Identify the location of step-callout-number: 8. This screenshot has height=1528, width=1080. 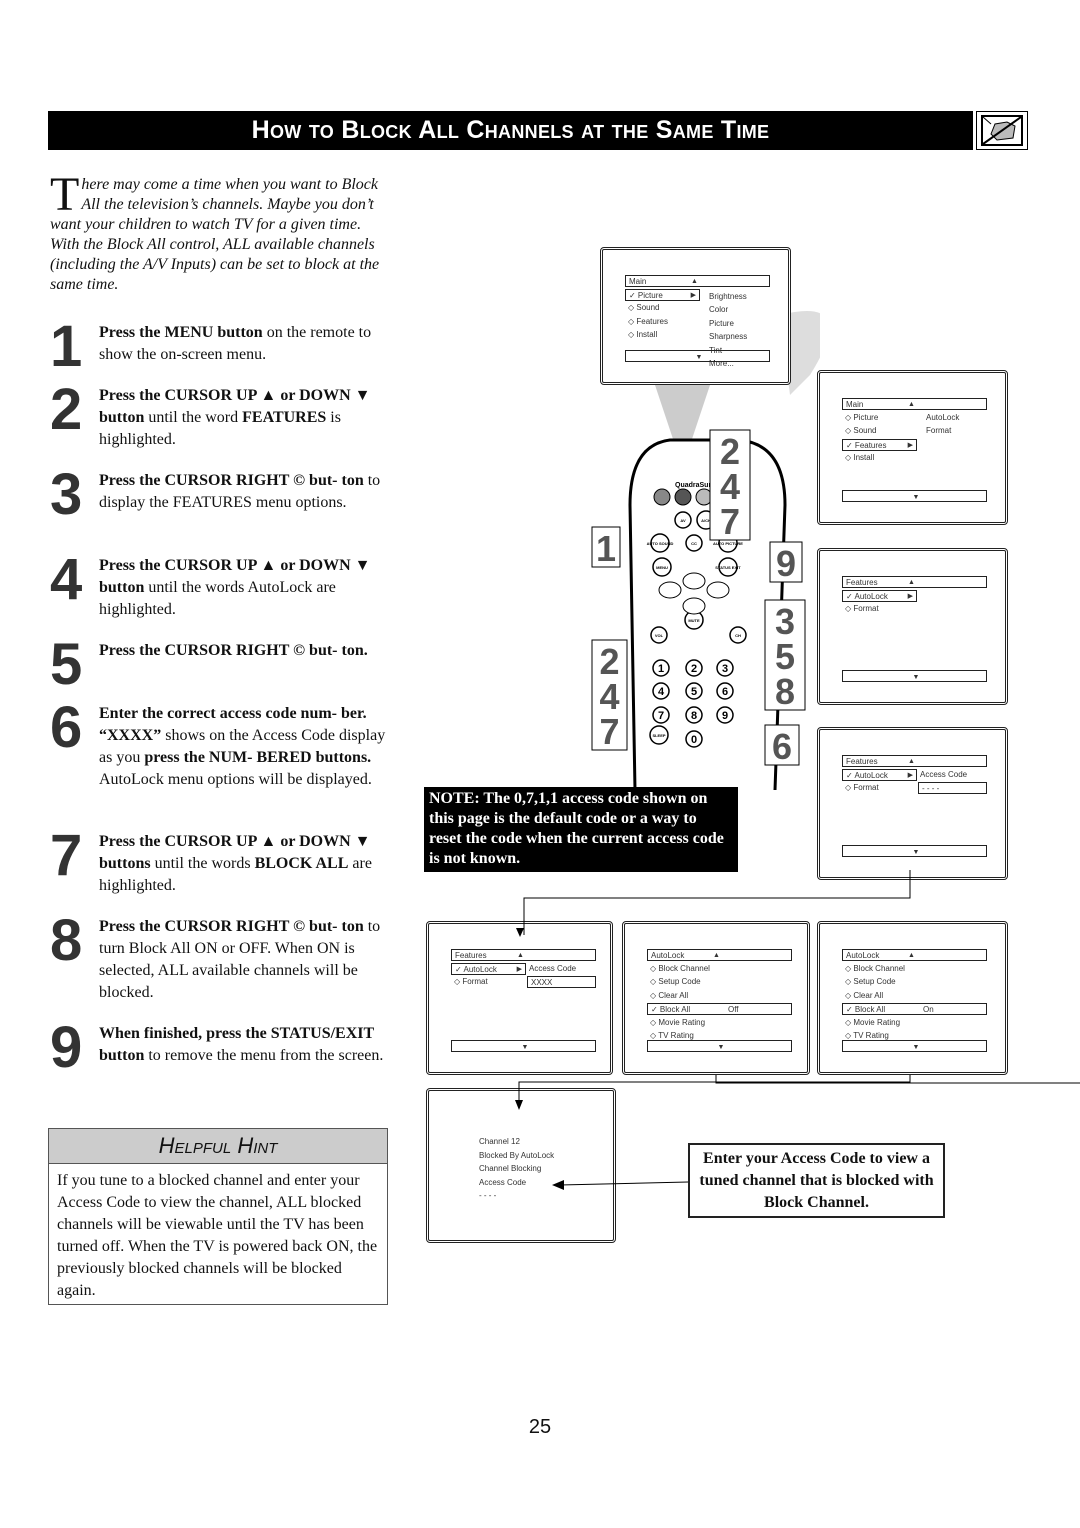
(785, 691).